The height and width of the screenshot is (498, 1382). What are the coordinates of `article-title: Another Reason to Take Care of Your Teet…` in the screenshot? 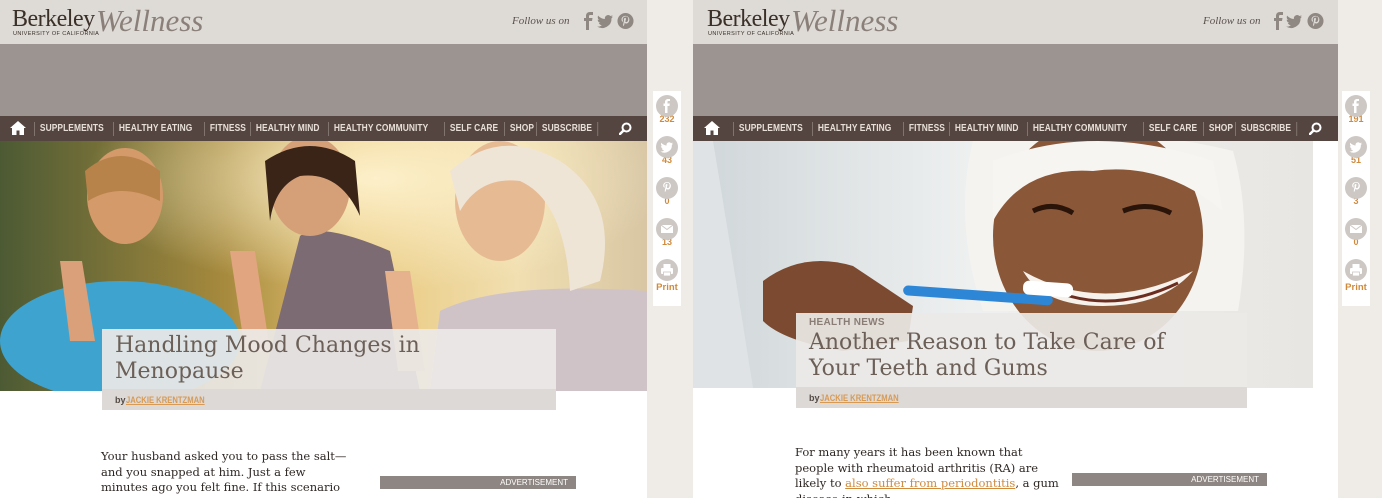 It's located at (987, 355).